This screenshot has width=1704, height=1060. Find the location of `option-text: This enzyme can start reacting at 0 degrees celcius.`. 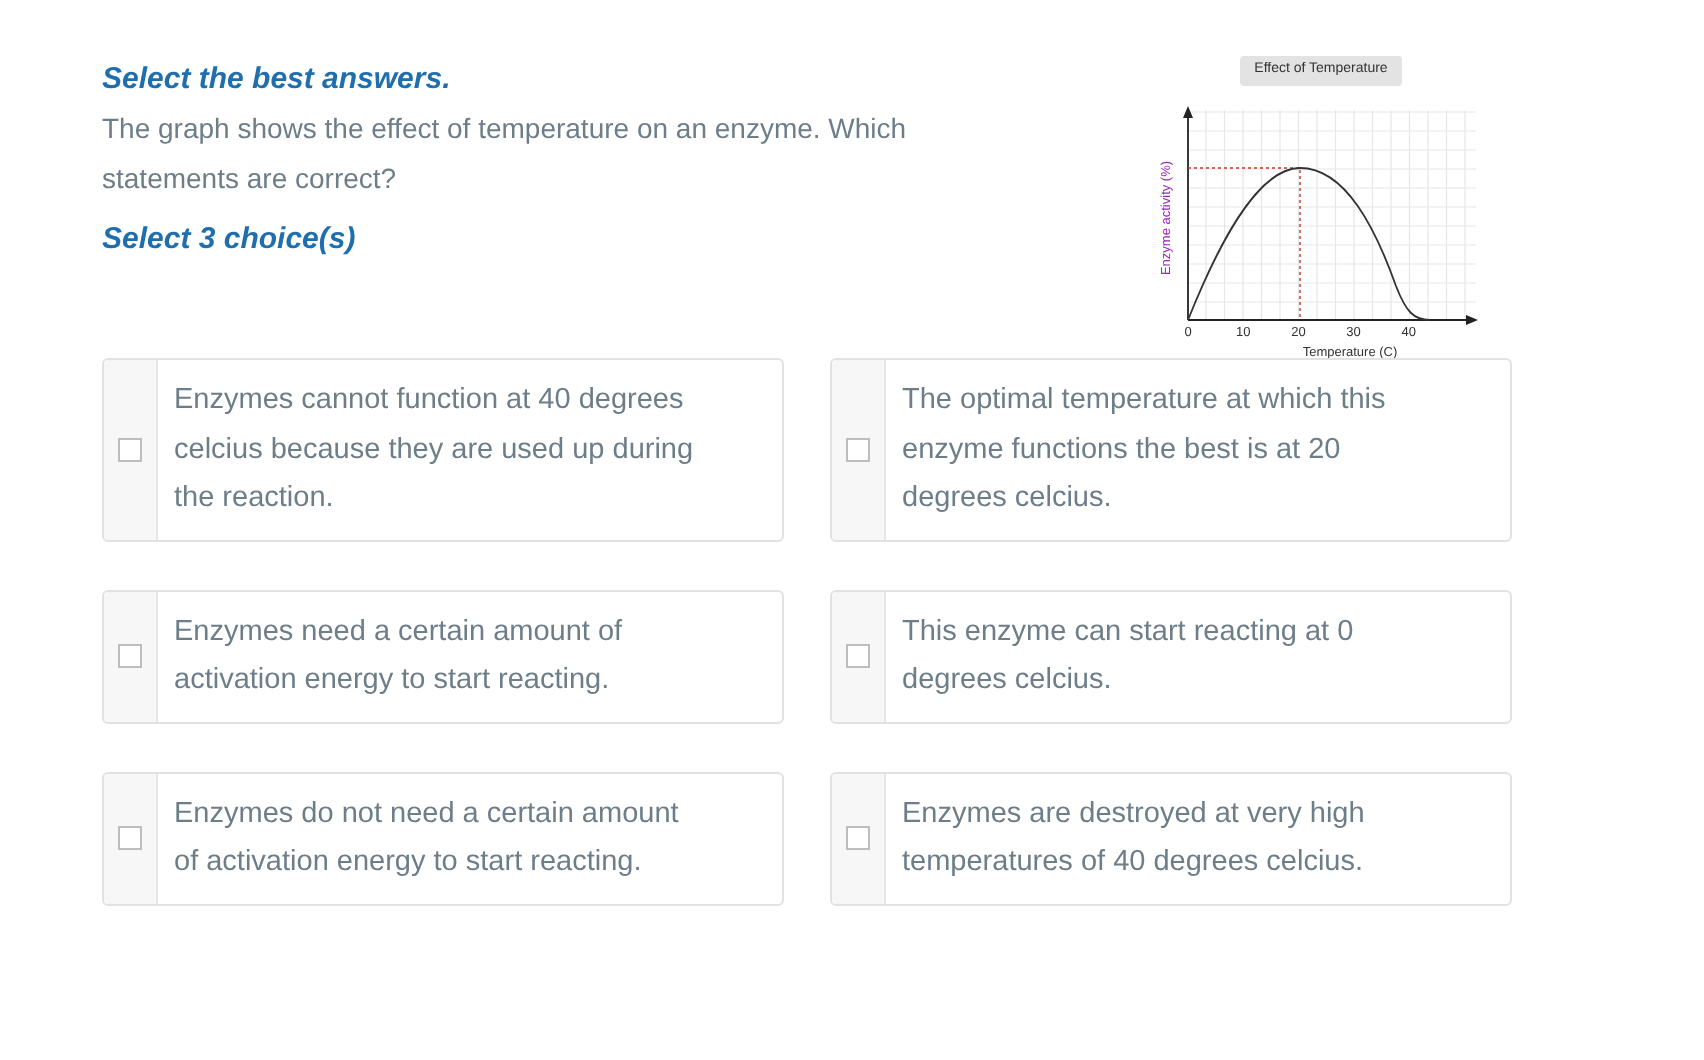

option-text: This enzyme can start reacting at 0 degrees celcius. is located at coordinates (1129, 656).